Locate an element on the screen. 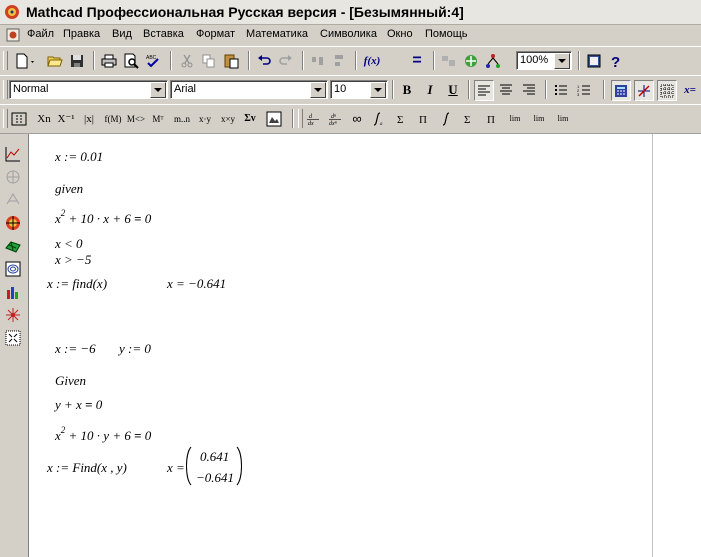 This screenshot has width=701, height=557. right-limit-button: lim is located at coordinates (539, 118).